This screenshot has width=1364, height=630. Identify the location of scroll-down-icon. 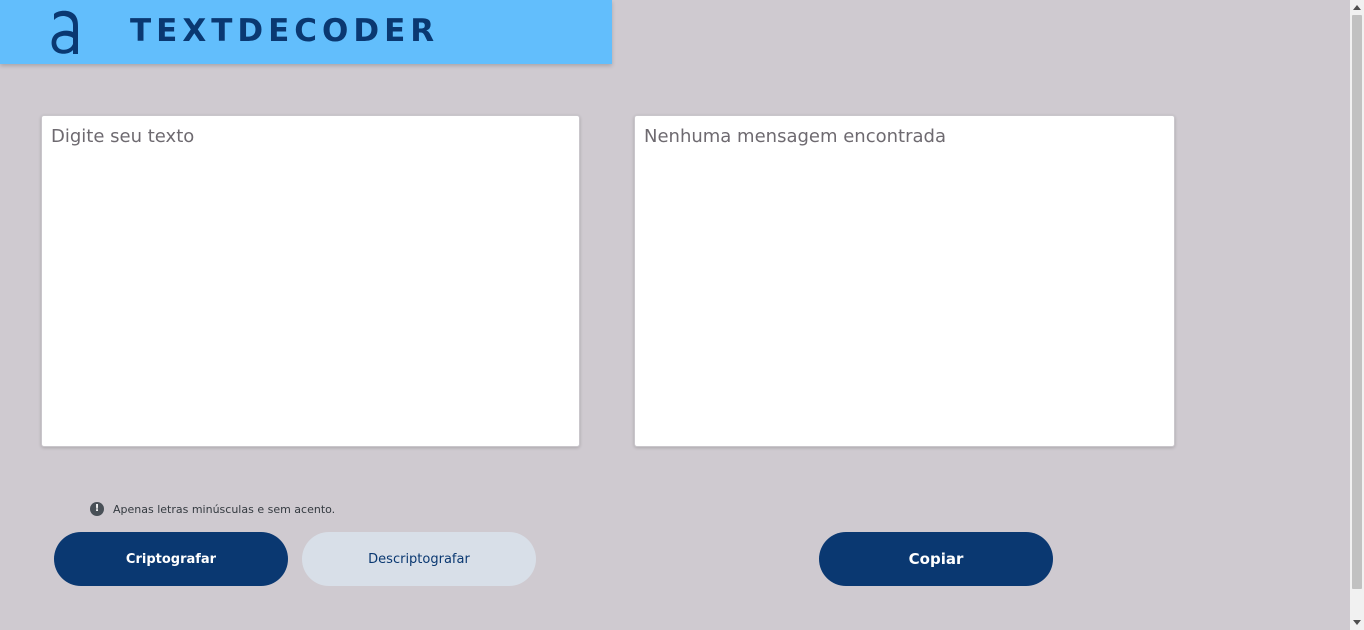
(1357, 622).